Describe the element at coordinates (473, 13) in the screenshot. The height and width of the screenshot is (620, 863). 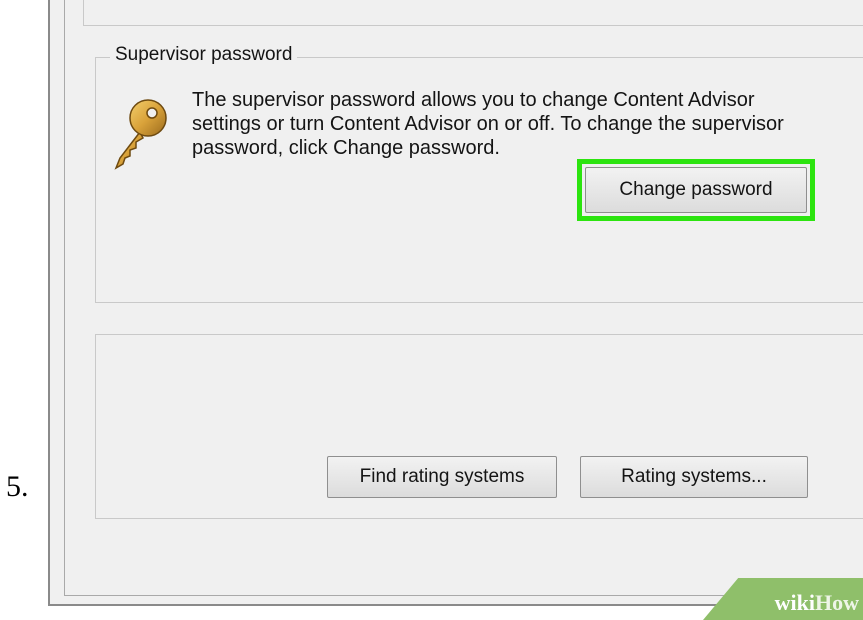
I see `top-group-box` at that location.